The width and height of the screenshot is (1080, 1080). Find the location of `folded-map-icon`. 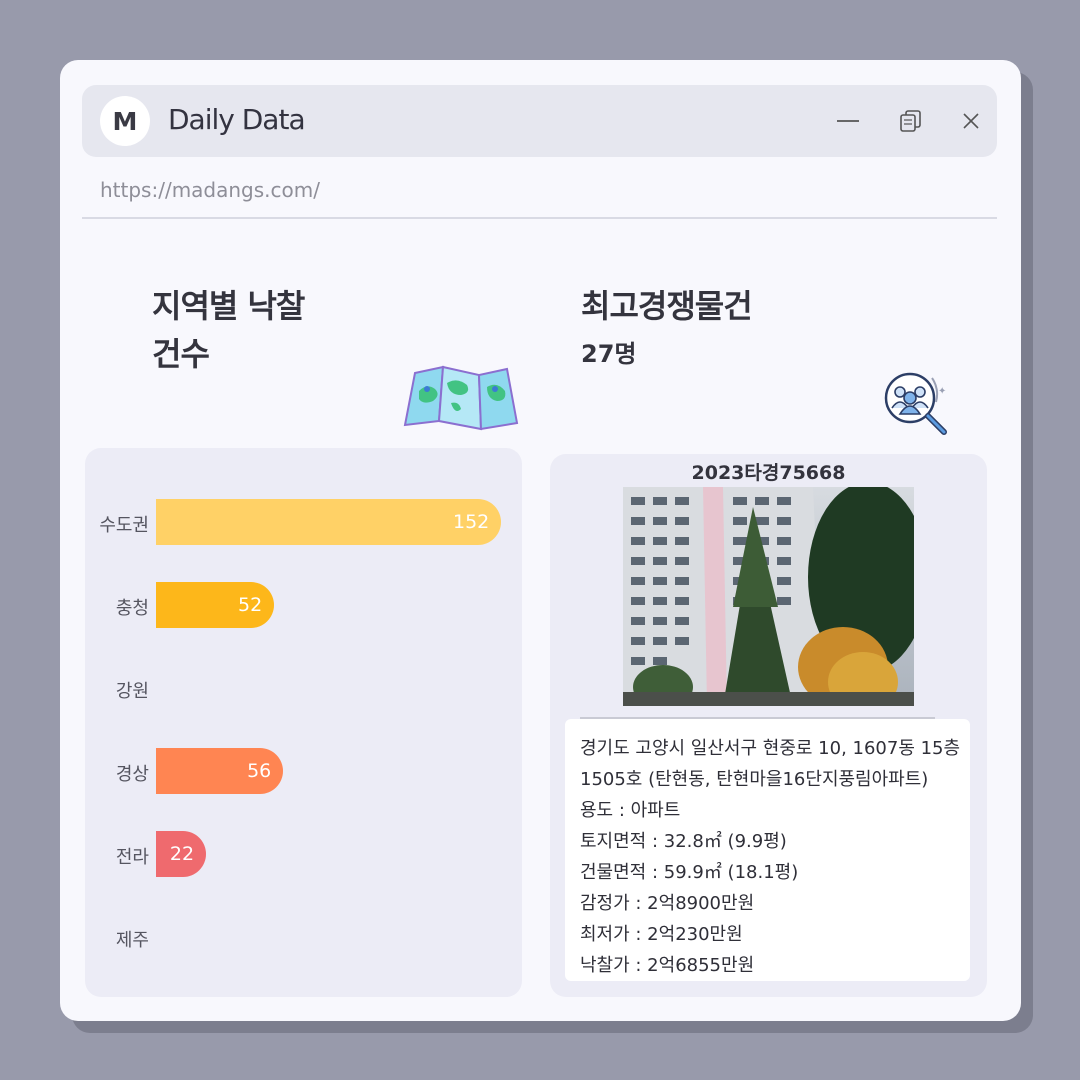

folded-map-icon is located at coordinates (461, 400).